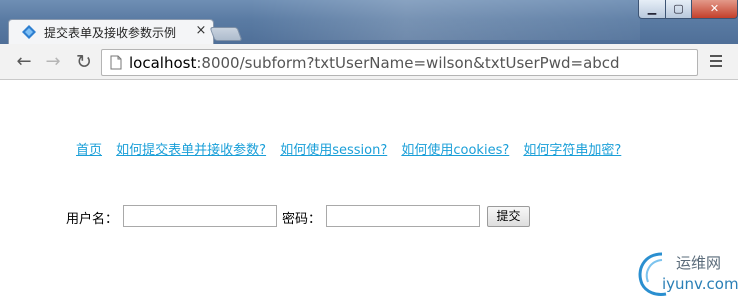  I want to click on username-label: 用户名：, so click(92, 219).